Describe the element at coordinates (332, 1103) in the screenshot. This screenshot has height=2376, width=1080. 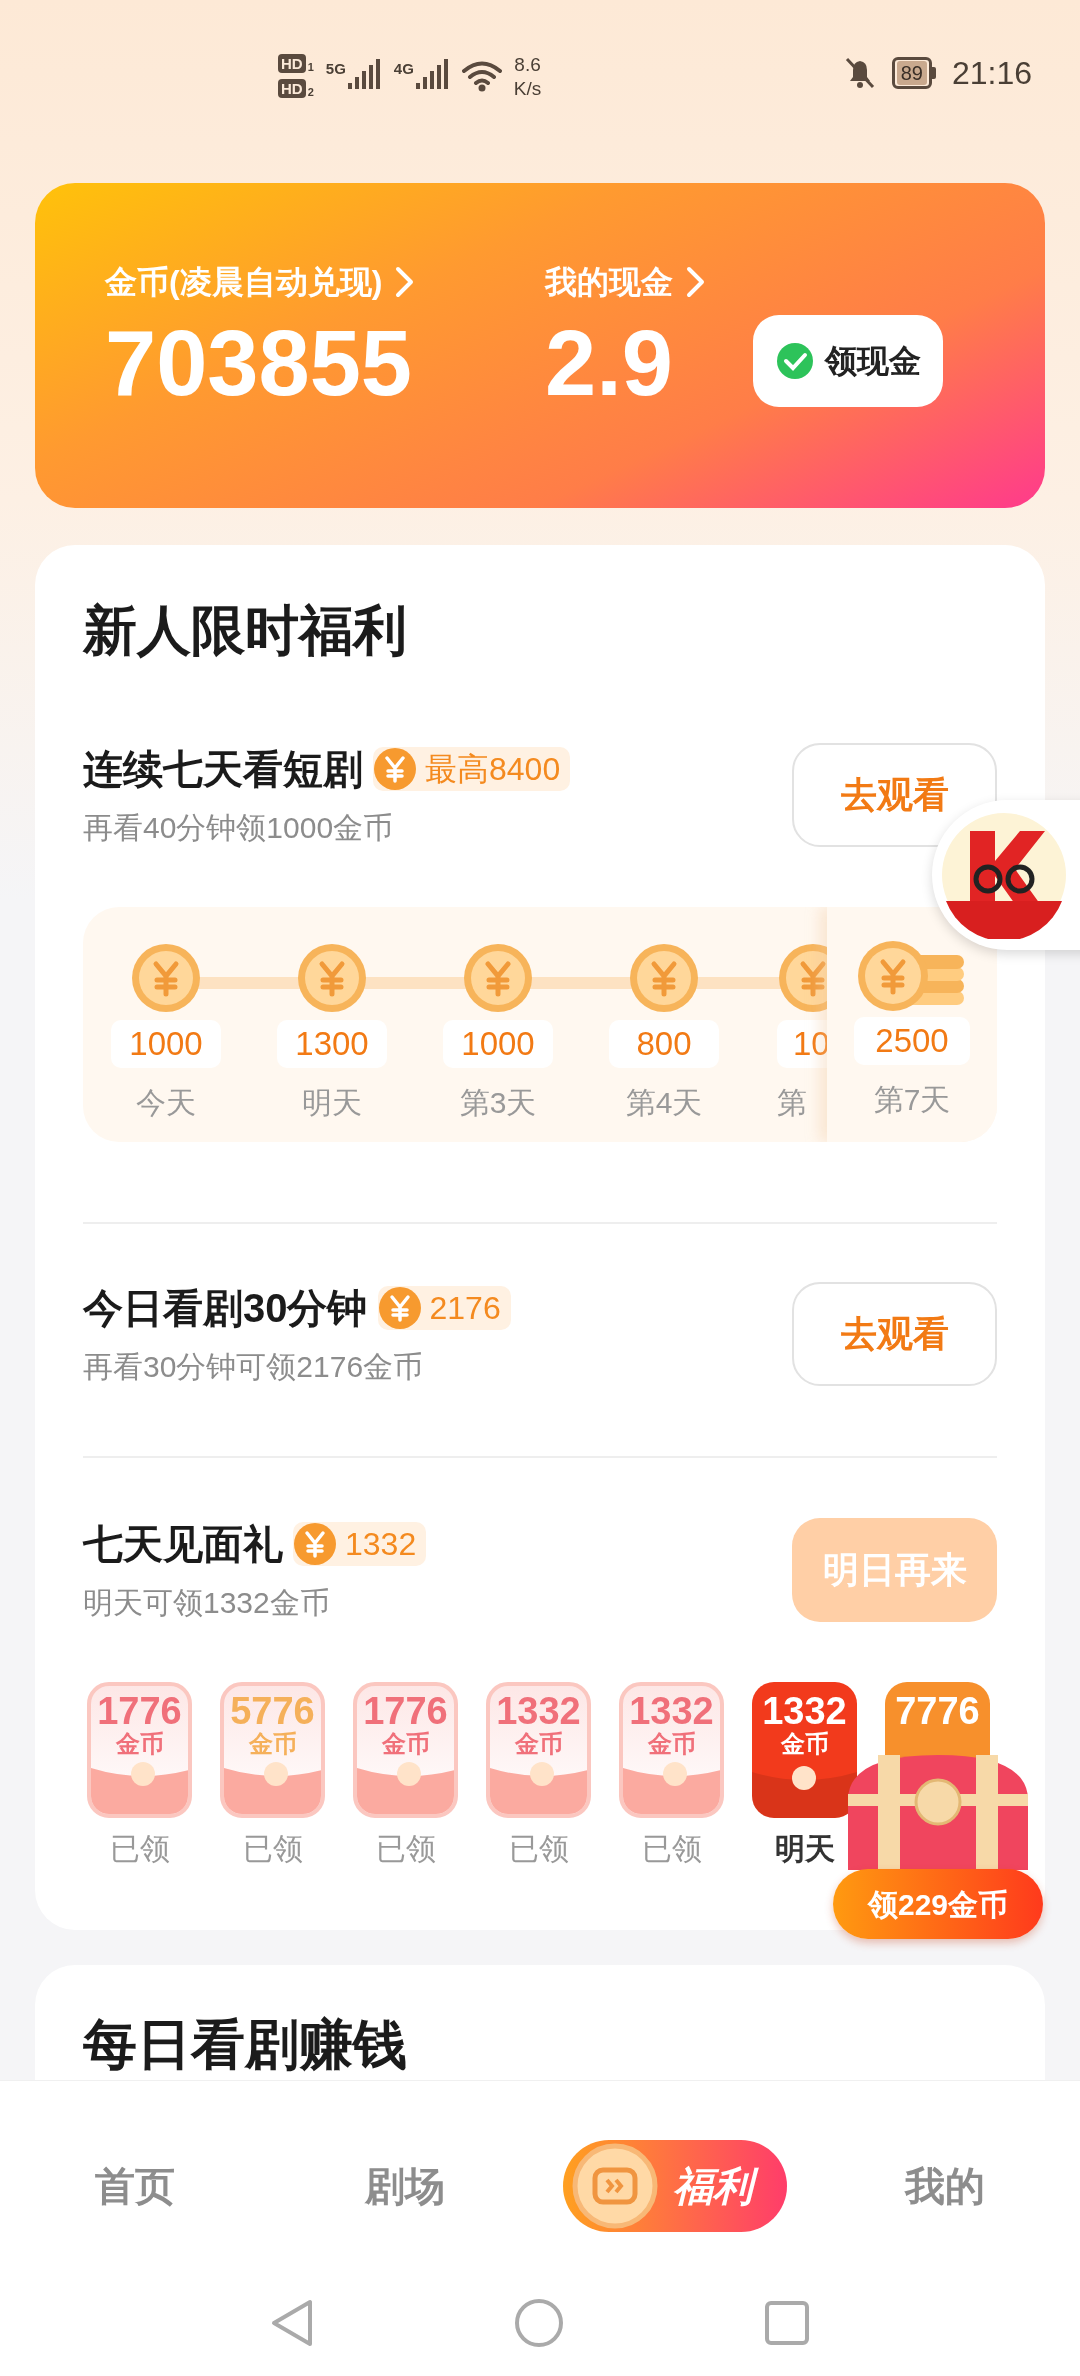
I see `day-label: 明天` at that location.